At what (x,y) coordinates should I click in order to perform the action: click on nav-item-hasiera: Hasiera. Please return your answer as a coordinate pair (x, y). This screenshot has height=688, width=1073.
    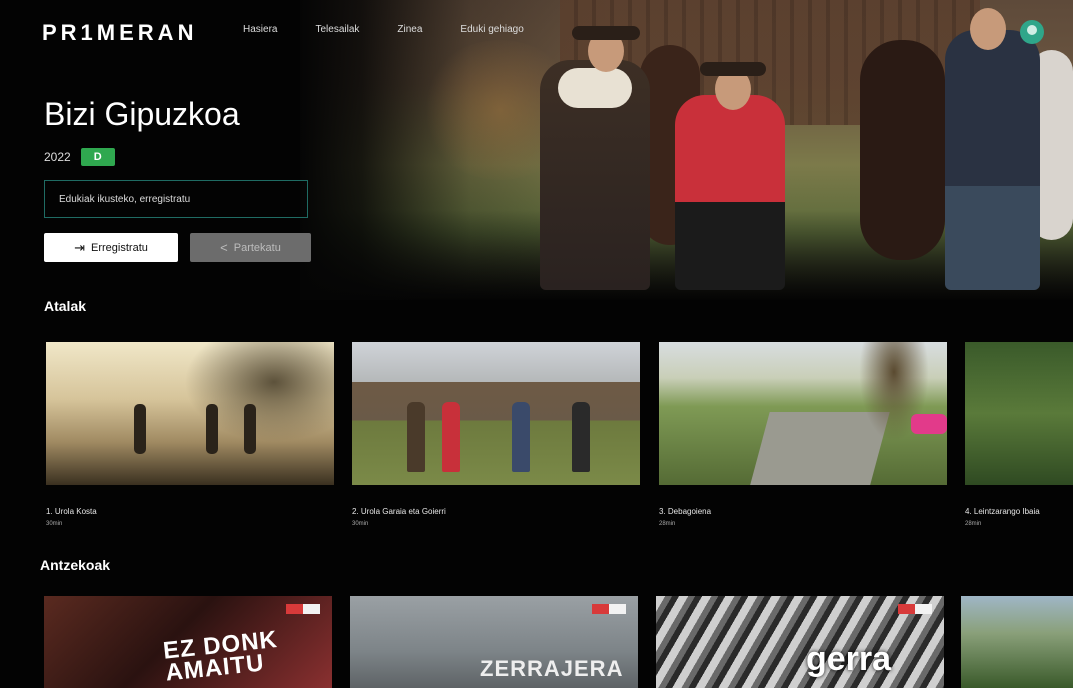
    Looking at the image, I should click on (260, 29).